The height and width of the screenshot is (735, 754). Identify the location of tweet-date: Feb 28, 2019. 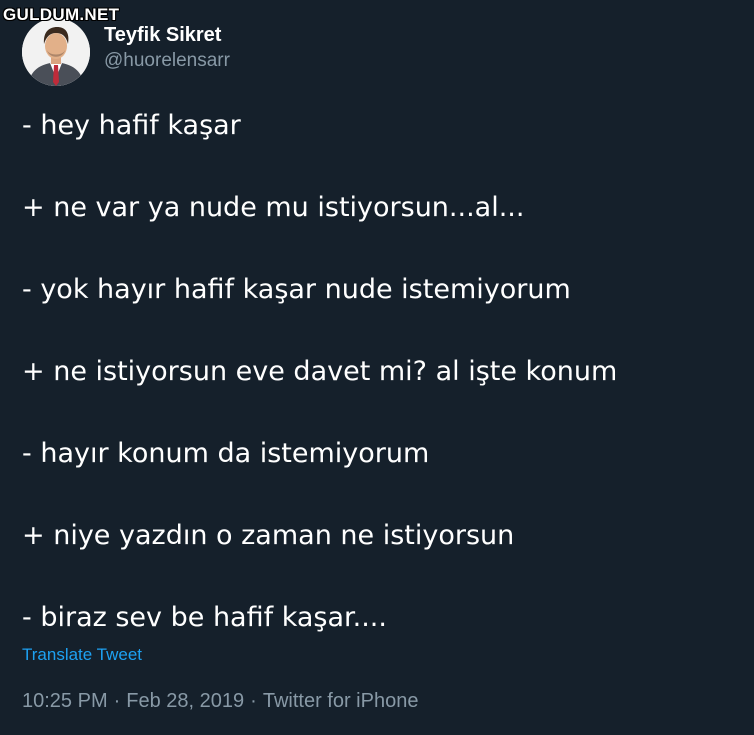
(185, 701).